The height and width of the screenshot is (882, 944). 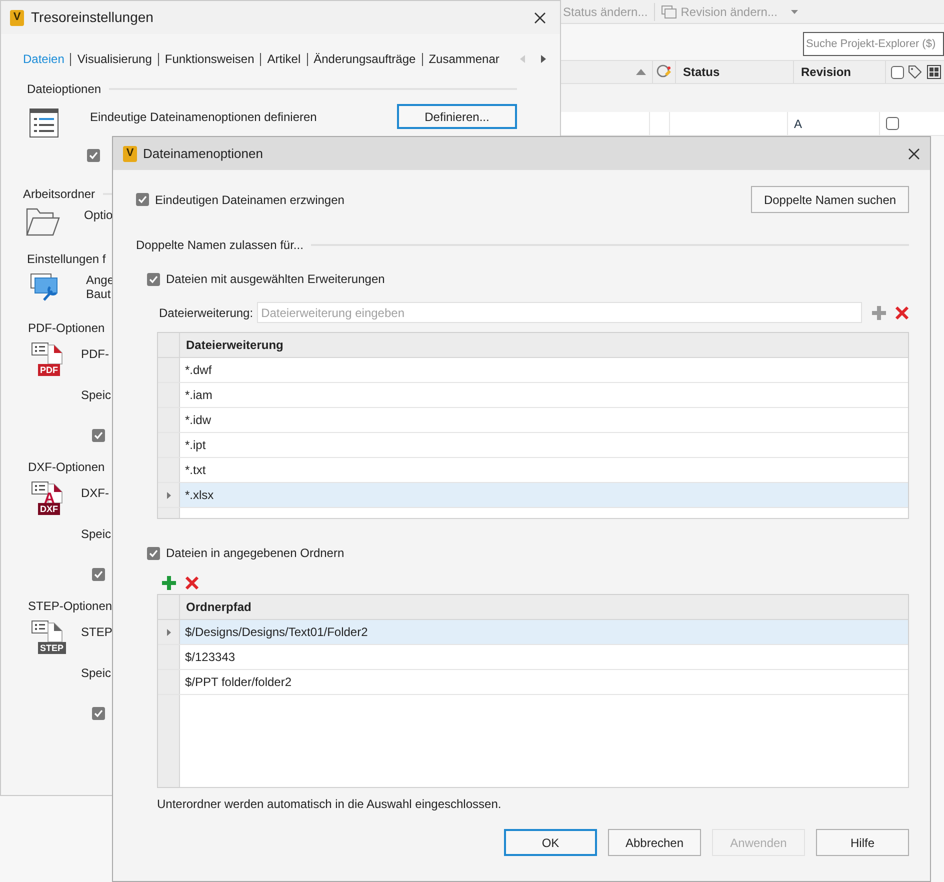 What do you see at coordinates (934, 72) in the screenshot?
I see `grid-icon` at bounding box center [934, 72].